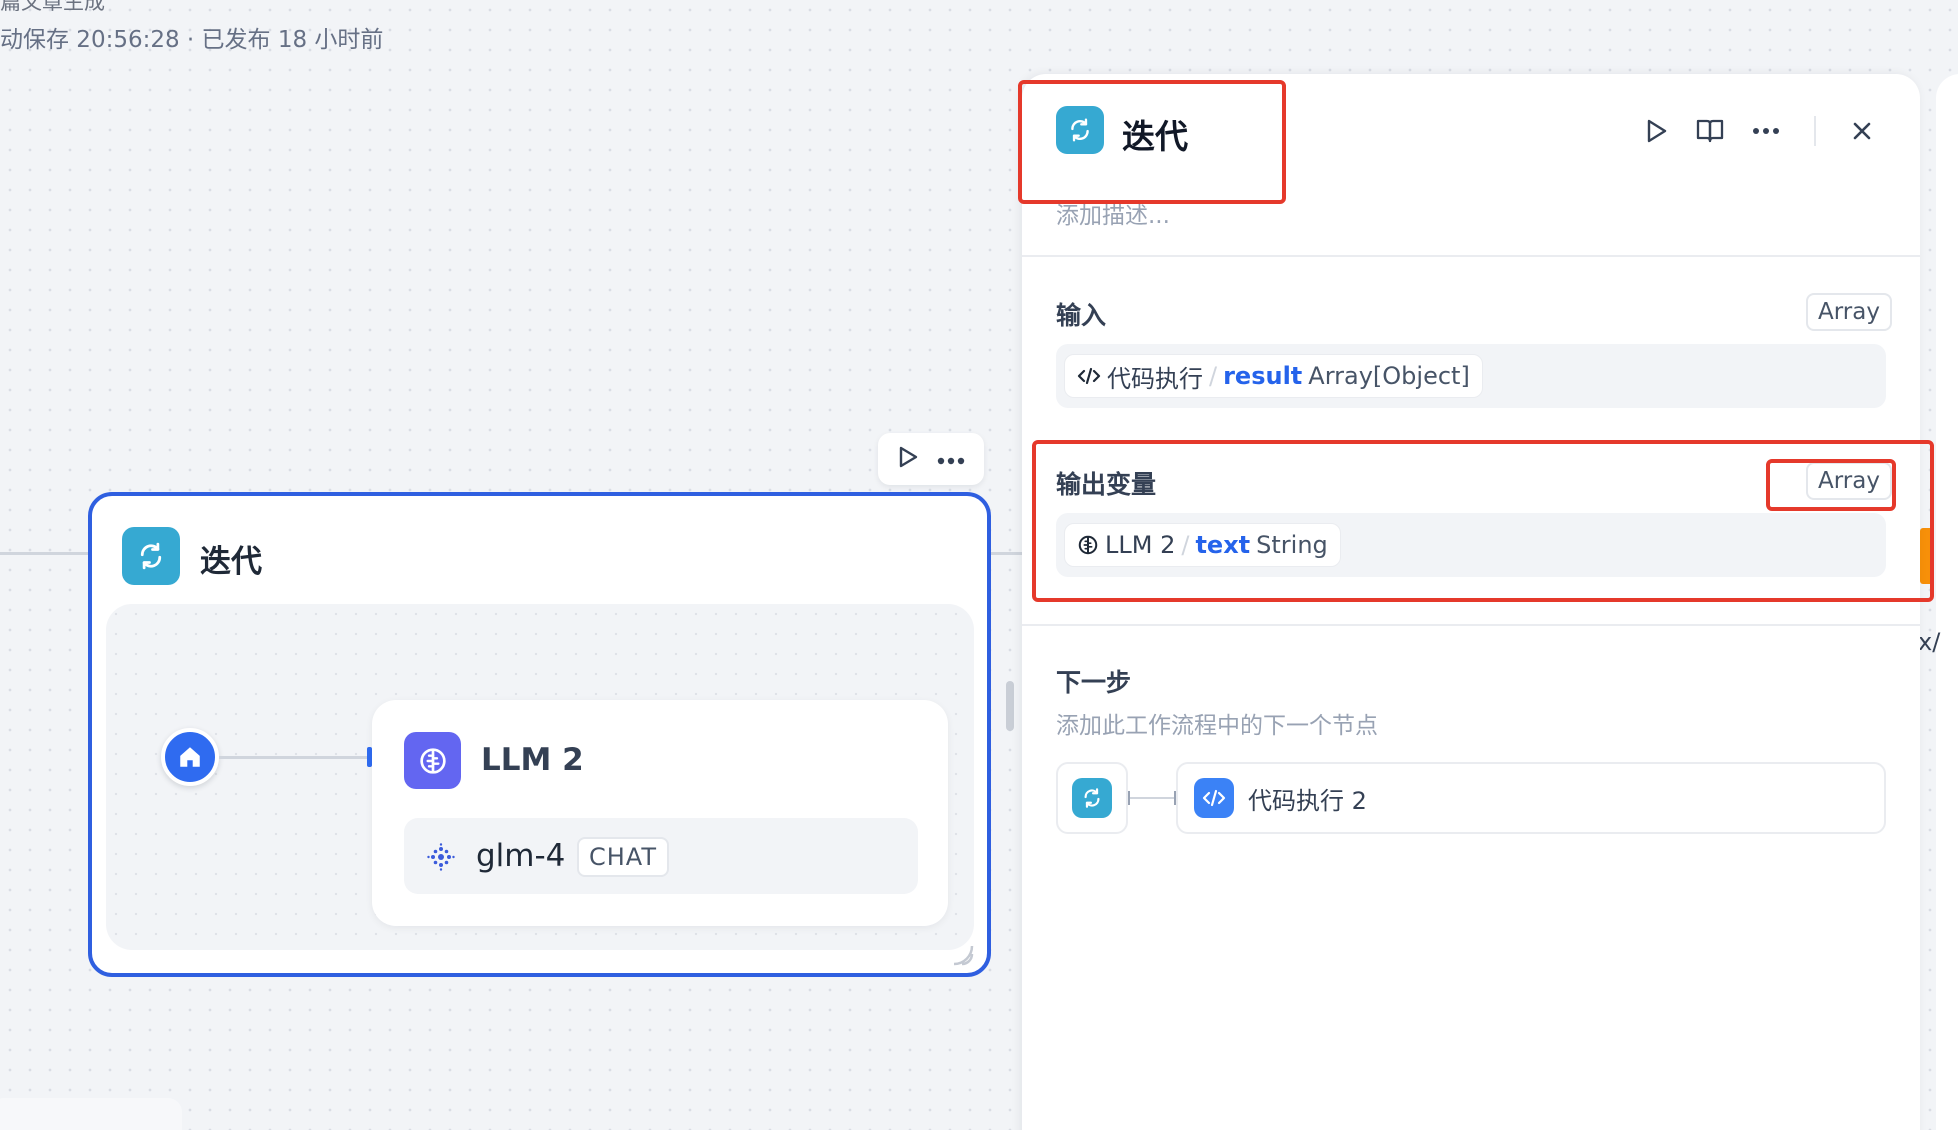 The image size is (1958, 1130). I want to click on iteration-start-node, so click(190, 757).